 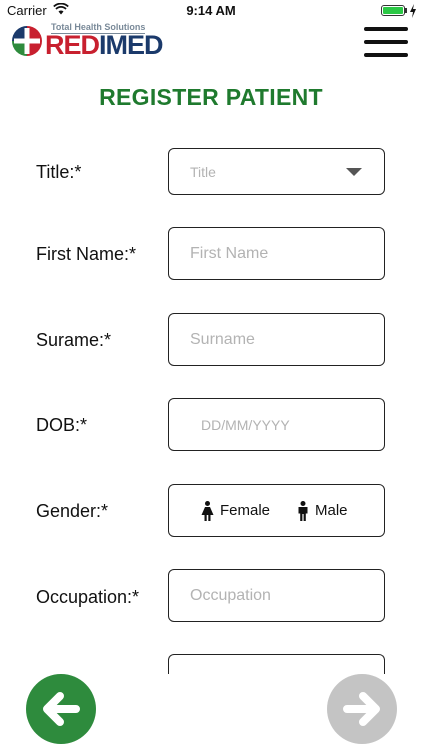 I want to click on surname-label: Surame:*, so click(x=74, y=340).